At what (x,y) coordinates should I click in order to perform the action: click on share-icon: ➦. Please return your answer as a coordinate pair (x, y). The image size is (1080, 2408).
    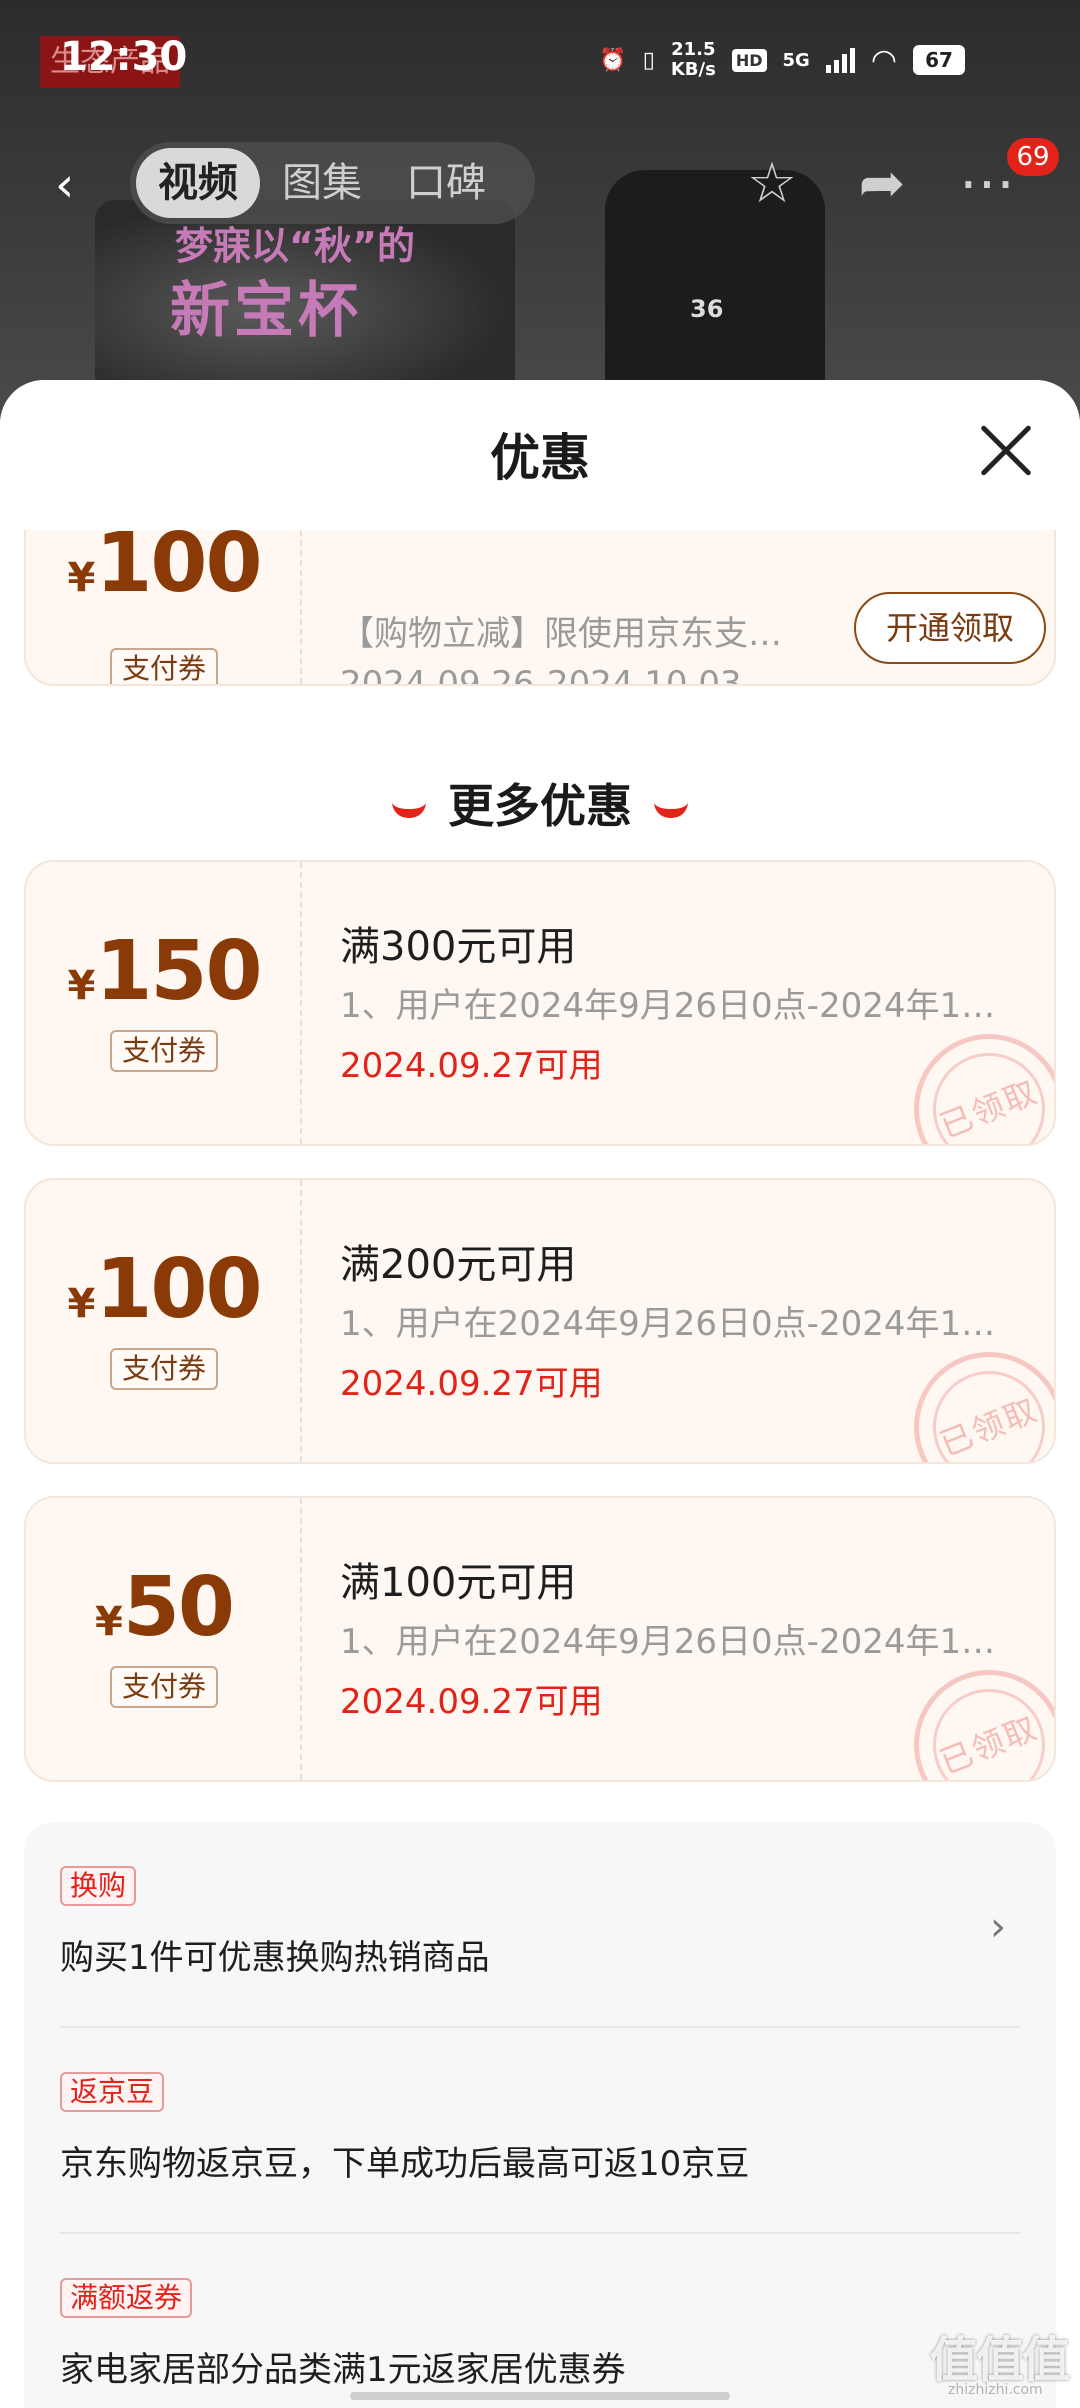
    Looking at the image, I should click on (882, 184).